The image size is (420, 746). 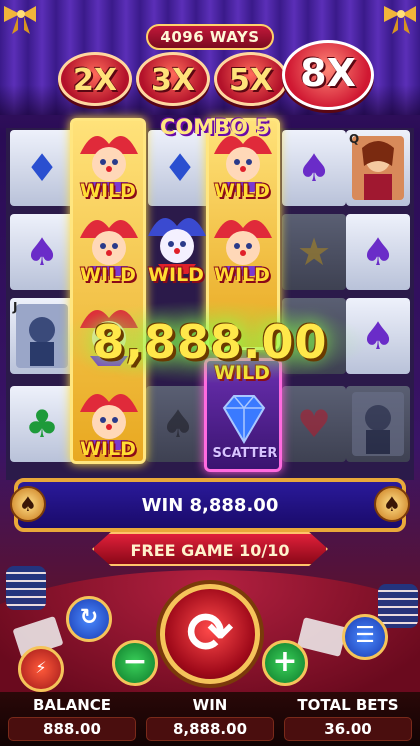 What do you see at coordinates (348, 729) in the screenshot?
I see `total-bets-value: 36.00` at bounding box center [348, 729].